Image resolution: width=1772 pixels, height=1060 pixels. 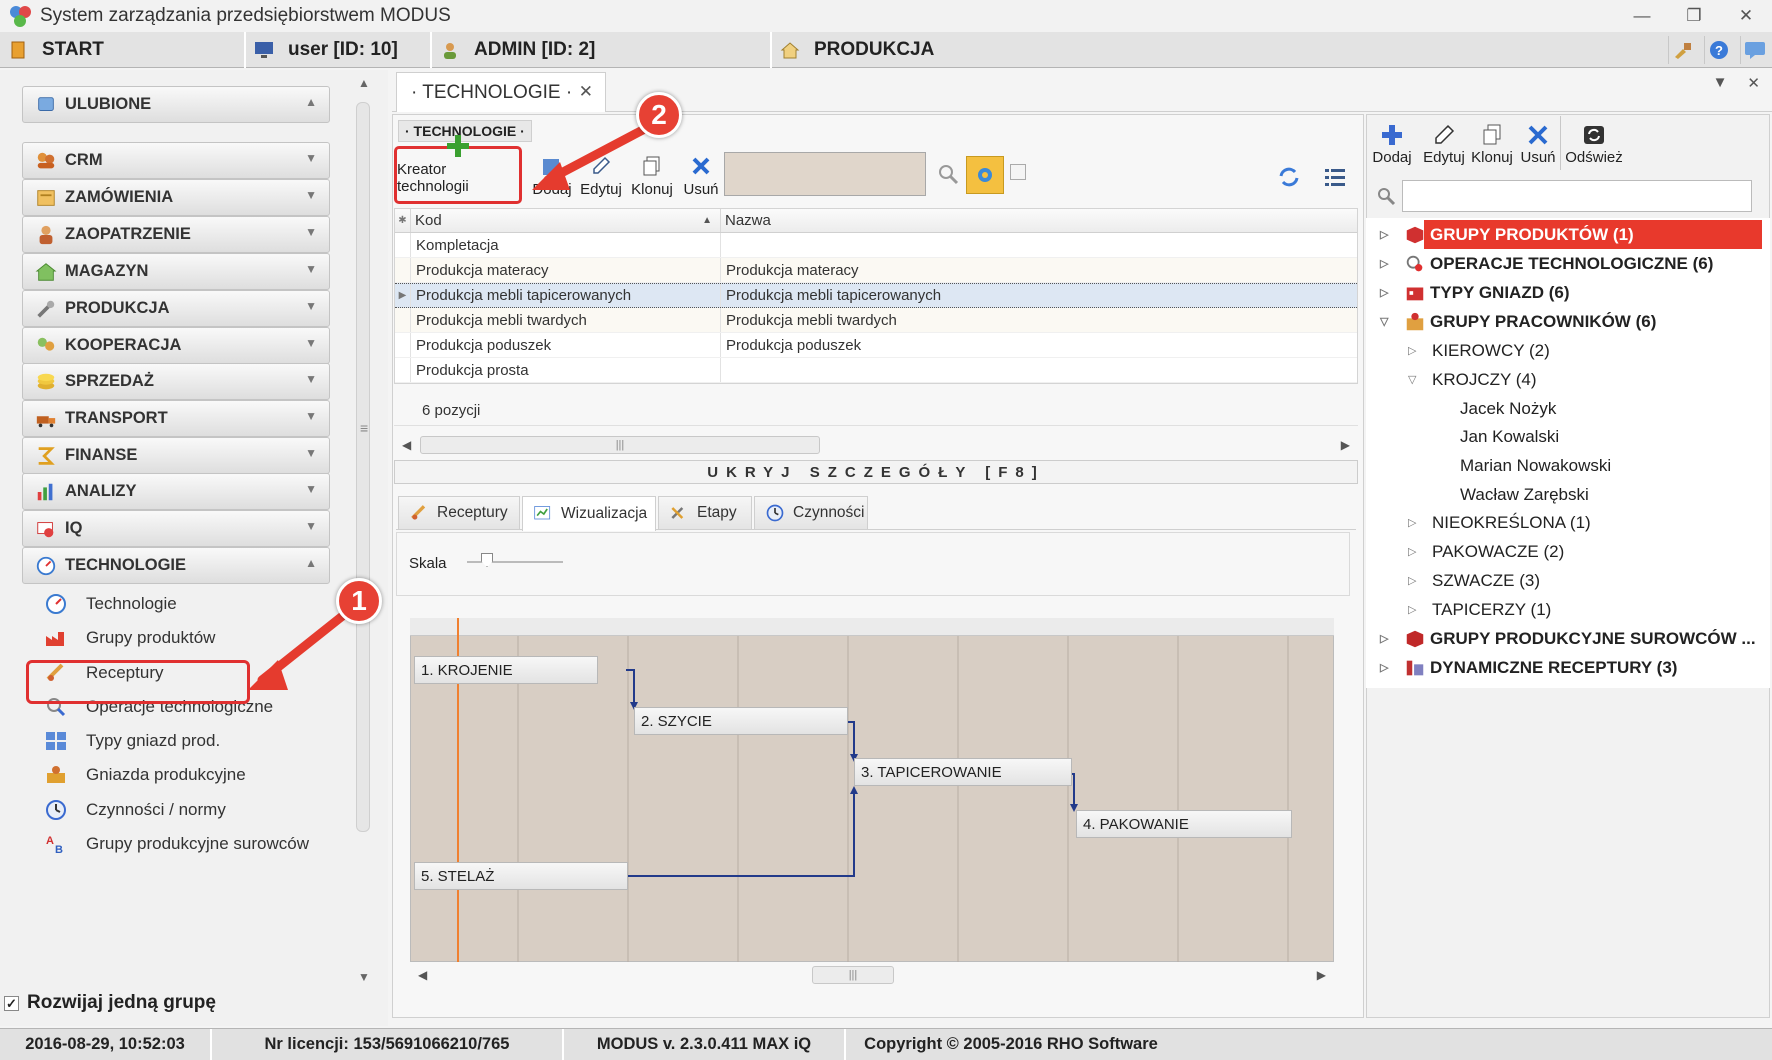 I want to click on tree-node: Marian Nowakowski, so click(x=1535, y=465).